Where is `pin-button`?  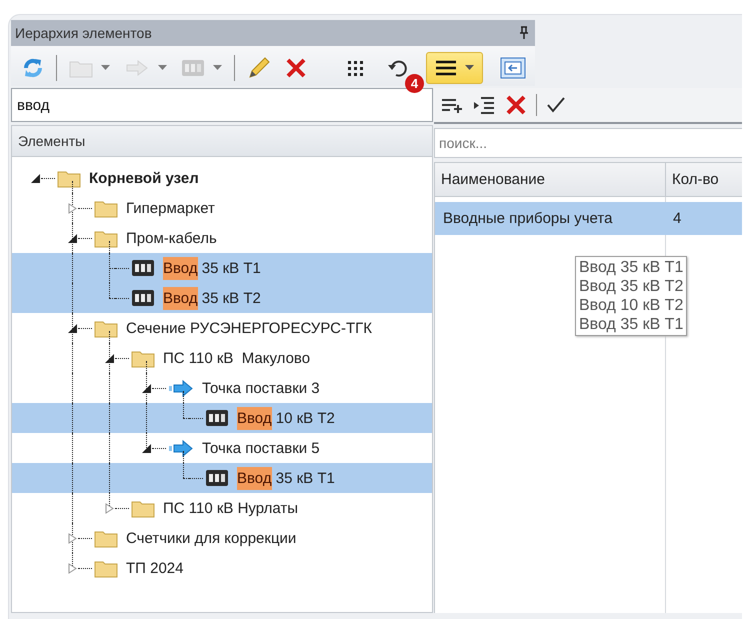
pin-button is located at coordinates (524, 33).